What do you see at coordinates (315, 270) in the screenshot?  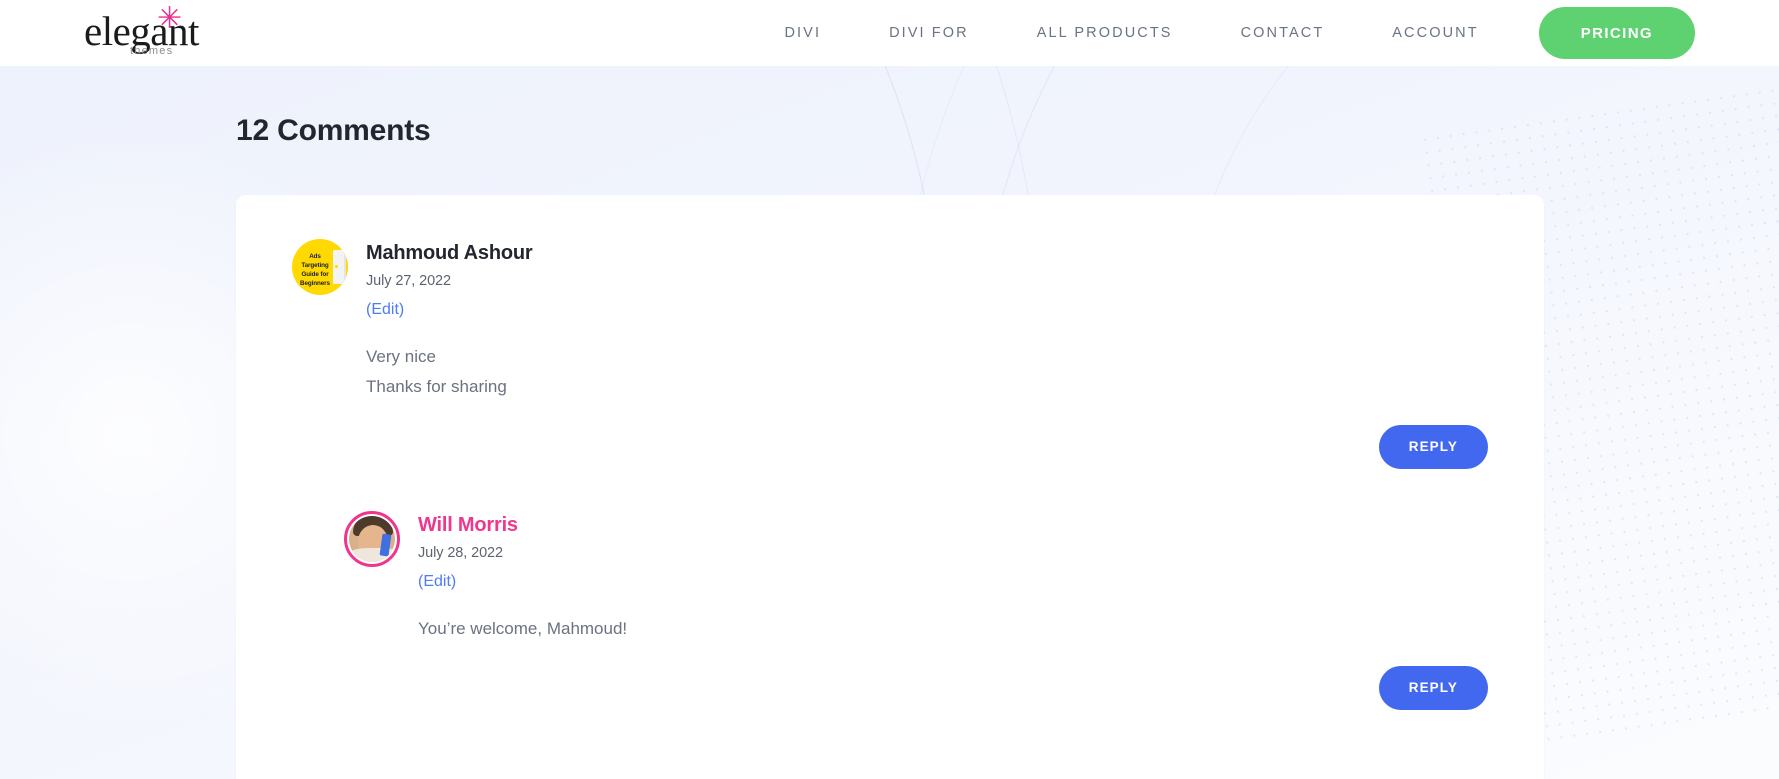 I see `avatar-label: Ads Targeting Guide for Beginners` at bounding box center [315, 270].